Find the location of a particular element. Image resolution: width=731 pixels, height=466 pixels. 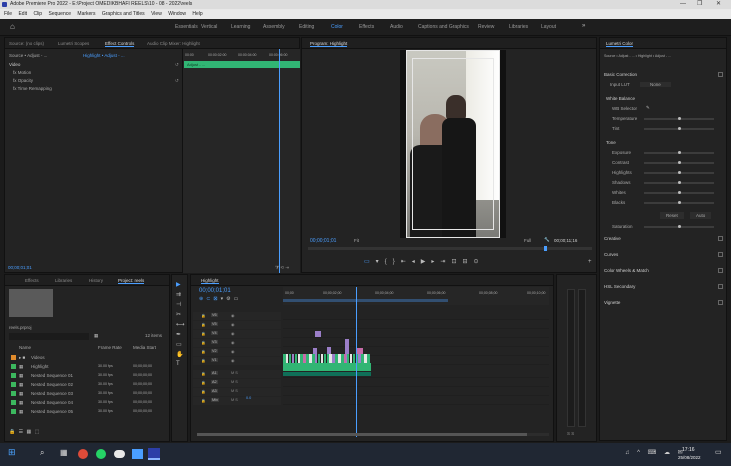

razor-tool-icon: ✂ is located at coordinates (178, 314).